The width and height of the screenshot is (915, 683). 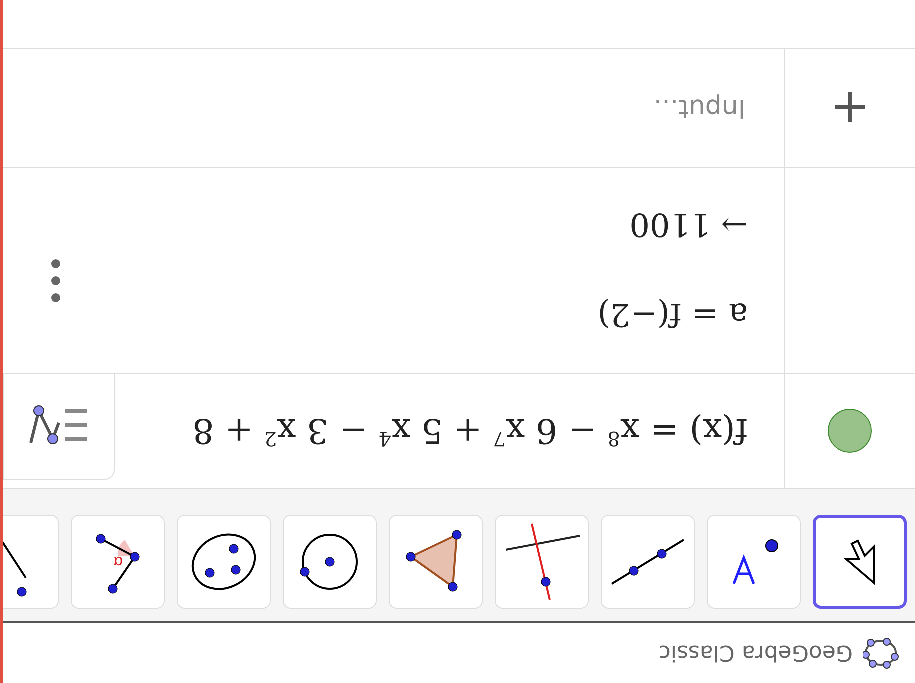 What do you see at coordinates (755, 653) in the screenshot?
I see `window-title: GeoGebra Classic` at bounding box center [755, 653].